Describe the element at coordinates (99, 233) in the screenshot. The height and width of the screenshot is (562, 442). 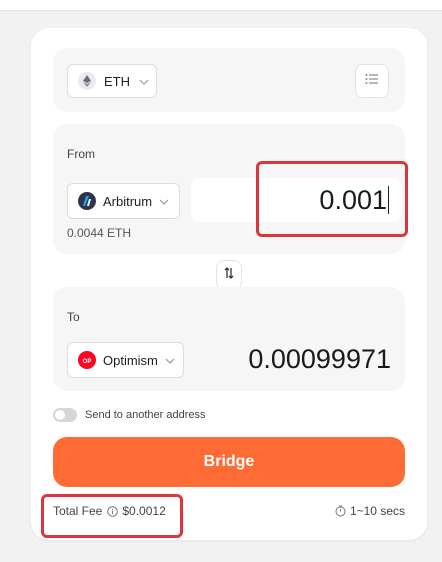
I see `from-balance: 0.0044 ETH` at that location.